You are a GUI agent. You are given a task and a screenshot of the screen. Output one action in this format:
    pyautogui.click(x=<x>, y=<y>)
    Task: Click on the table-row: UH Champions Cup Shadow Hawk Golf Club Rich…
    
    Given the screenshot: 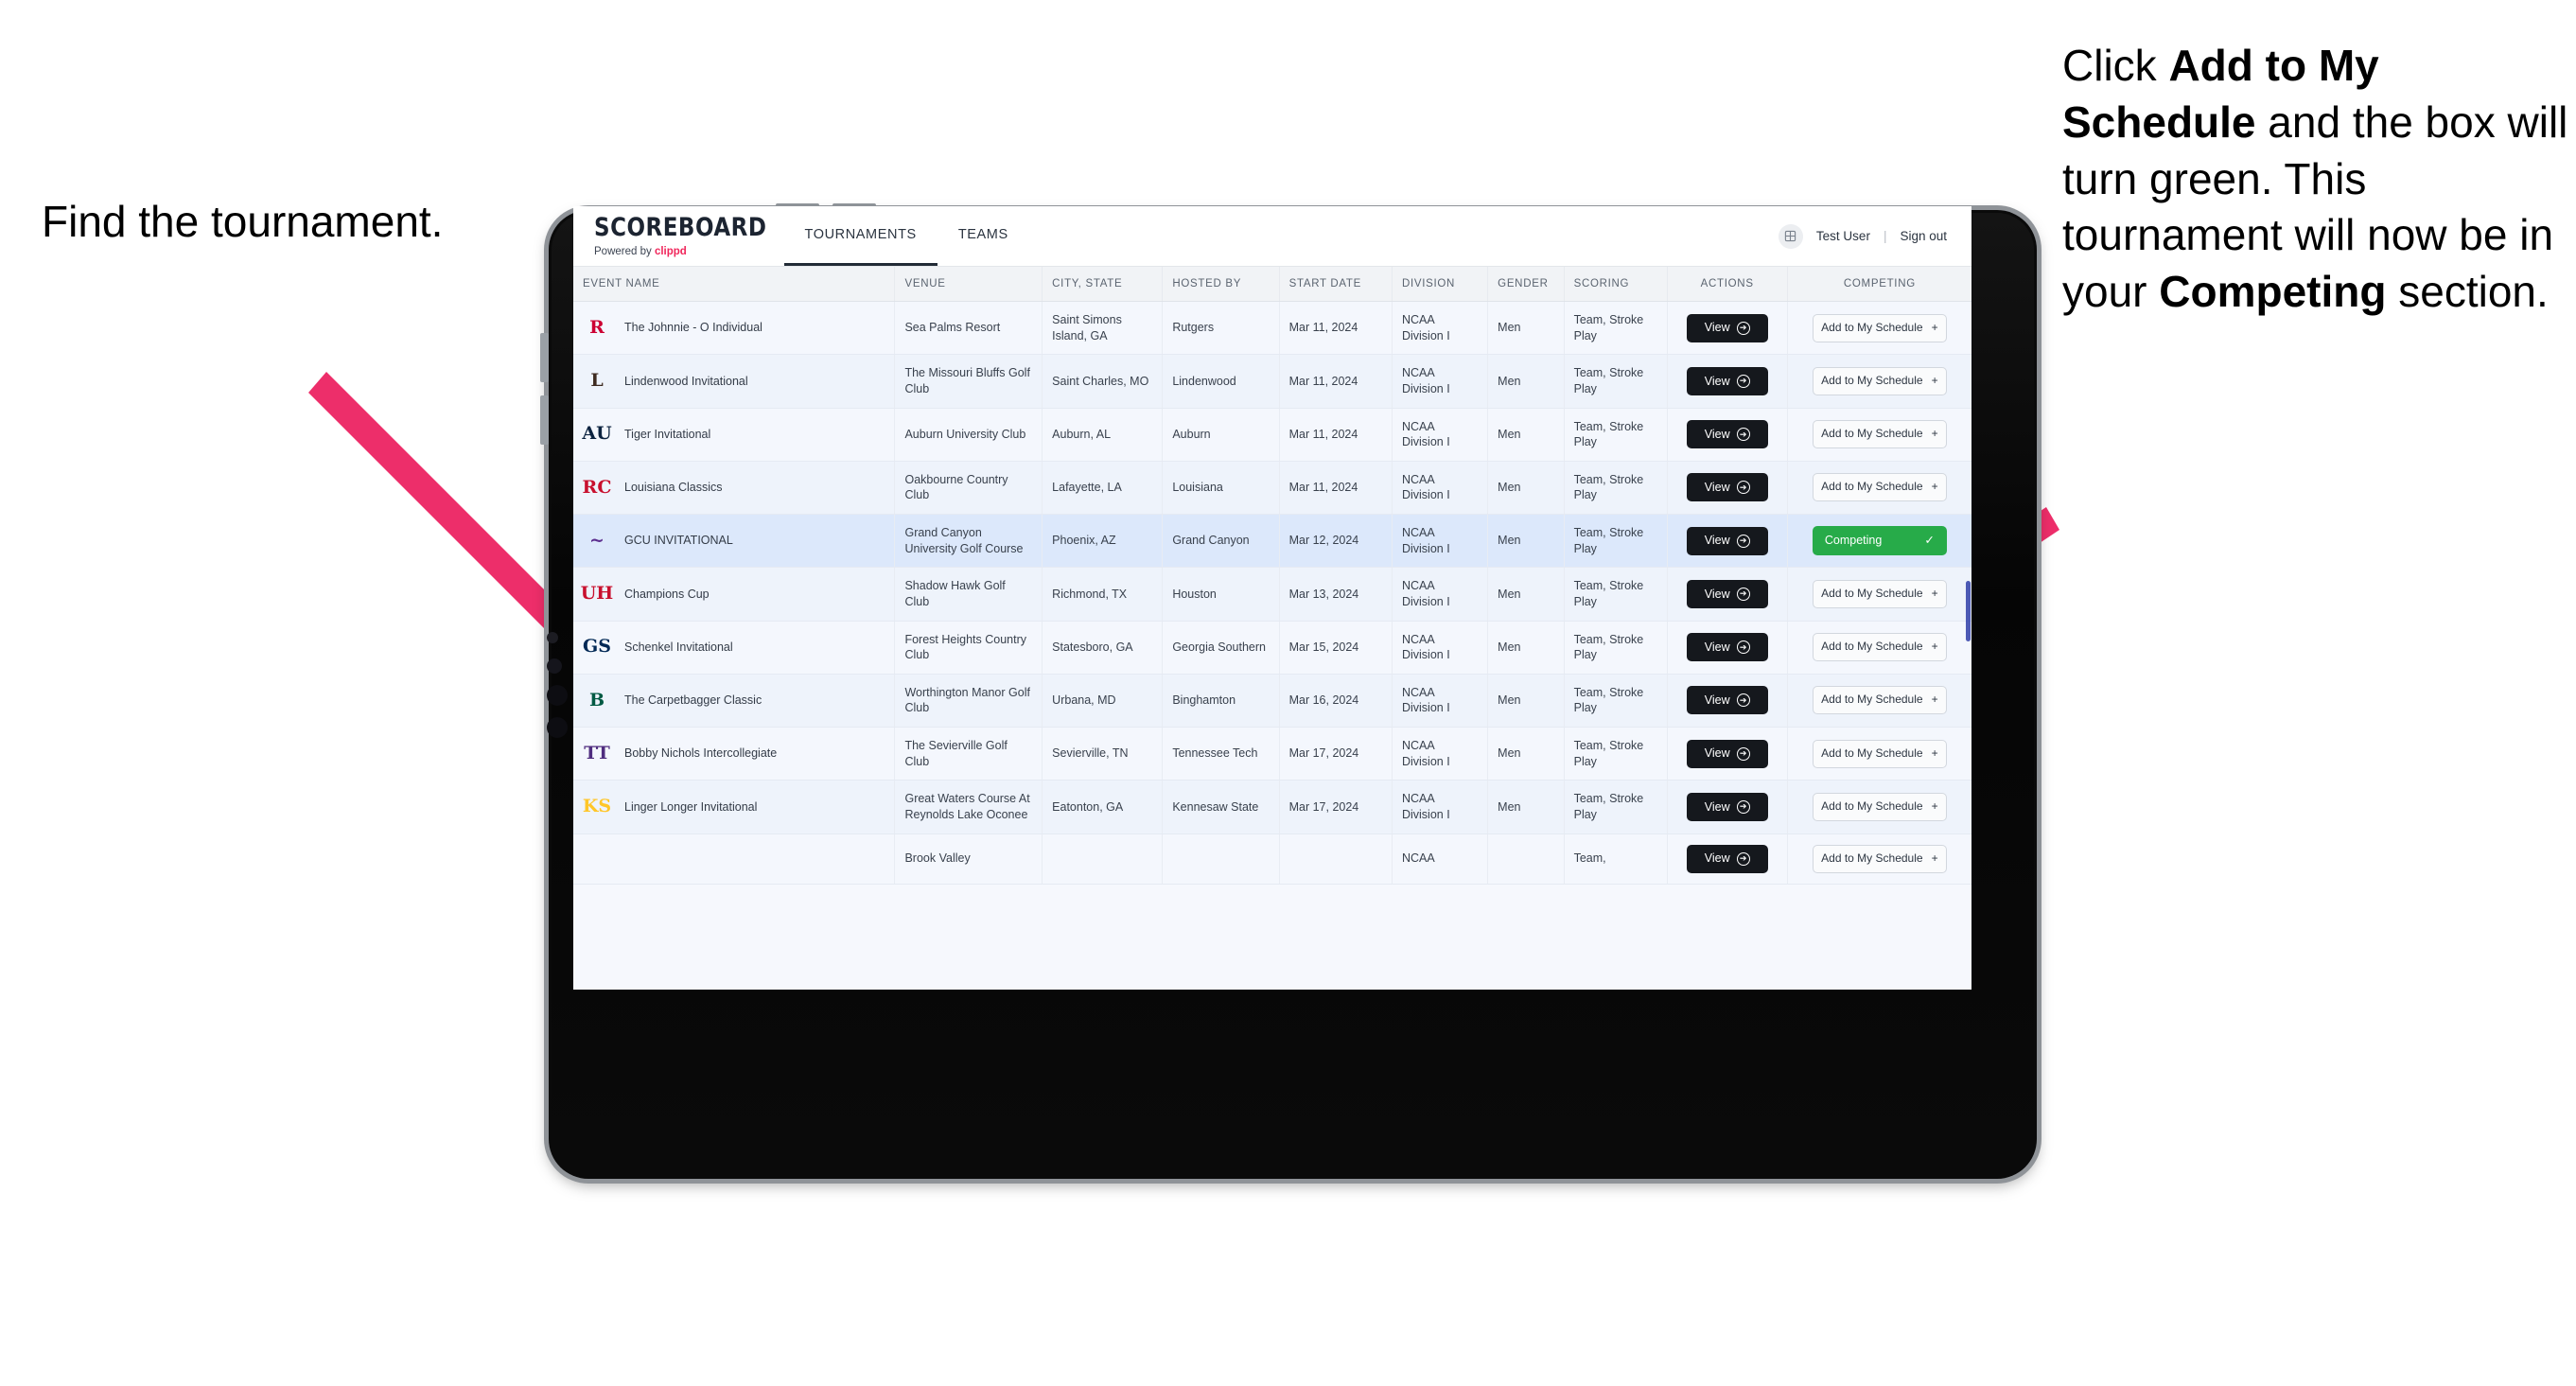 What is the action you would take?
    pyautogui.click(x=1272, y=594)
    